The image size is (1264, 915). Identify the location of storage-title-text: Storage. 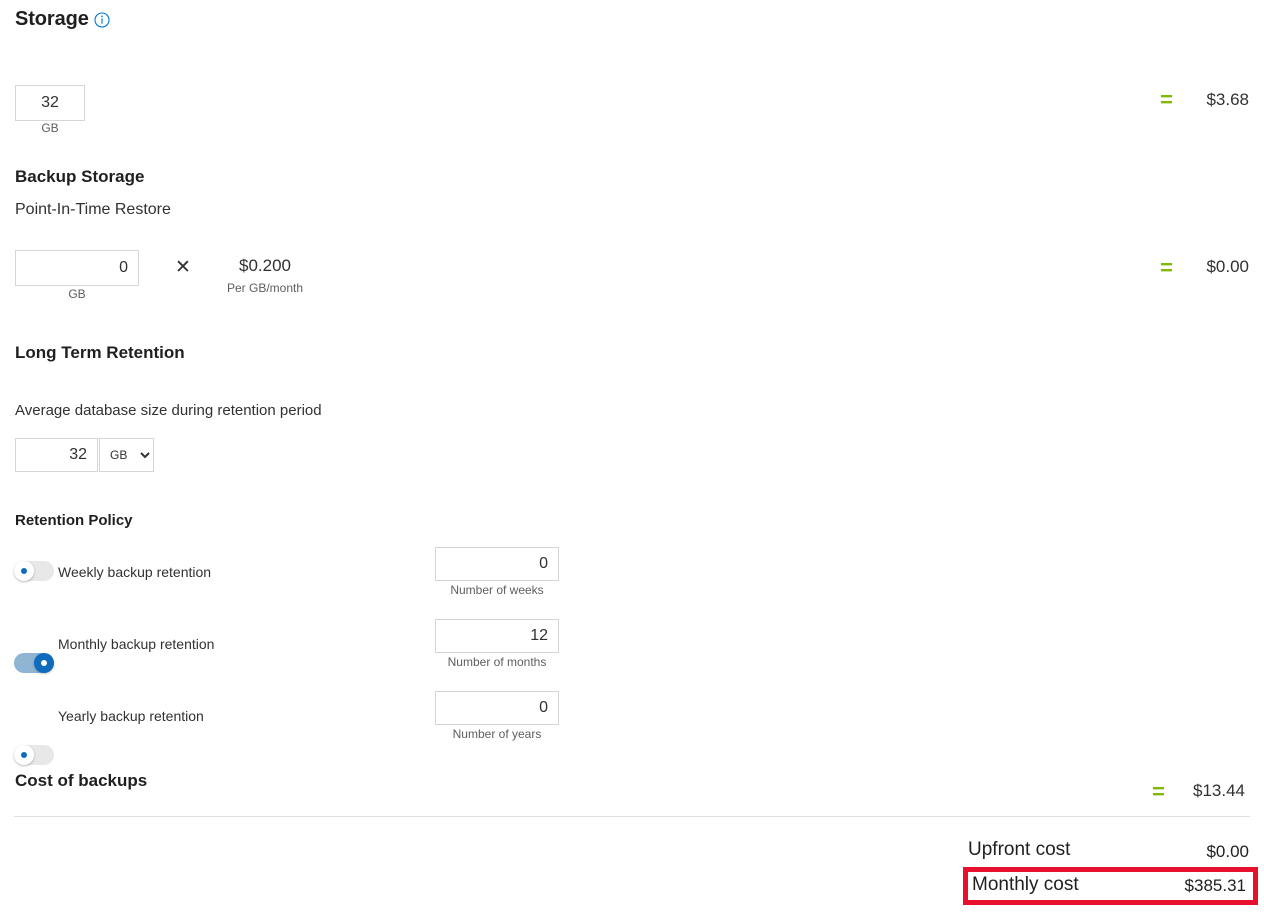
(52, 19).